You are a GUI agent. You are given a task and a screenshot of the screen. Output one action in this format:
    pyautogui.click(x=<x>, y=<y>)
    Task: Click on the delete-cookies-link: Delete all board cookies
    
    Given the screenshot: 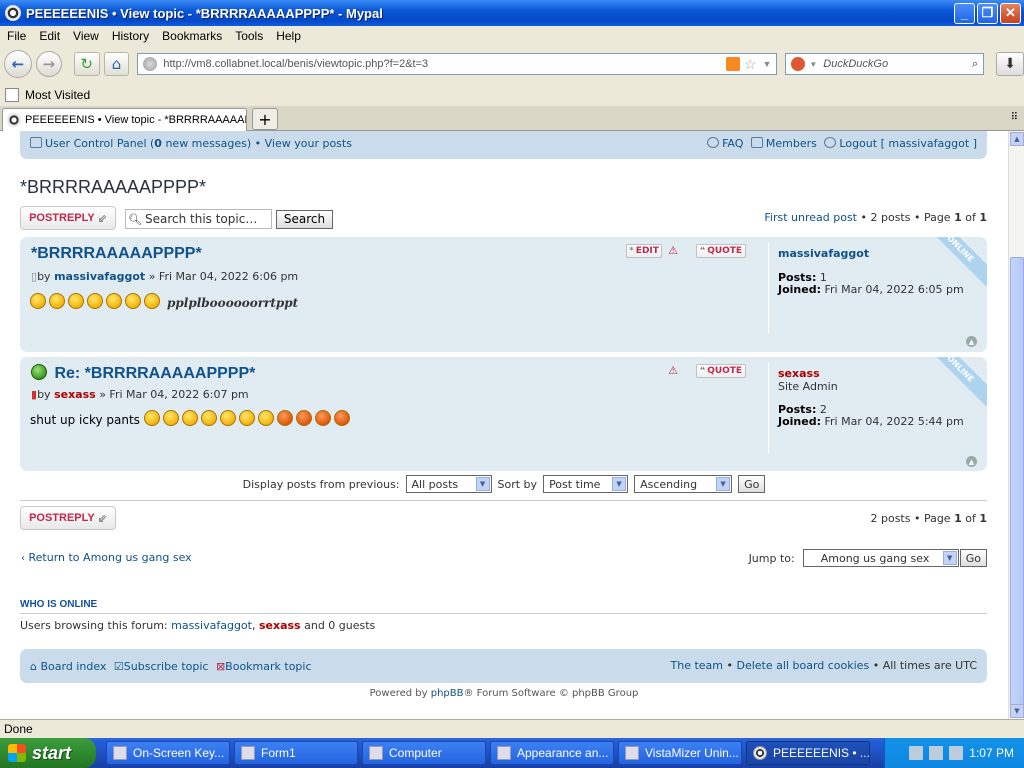 What is the action you would take?
    pyautogui.click(x=803, y=665)
    